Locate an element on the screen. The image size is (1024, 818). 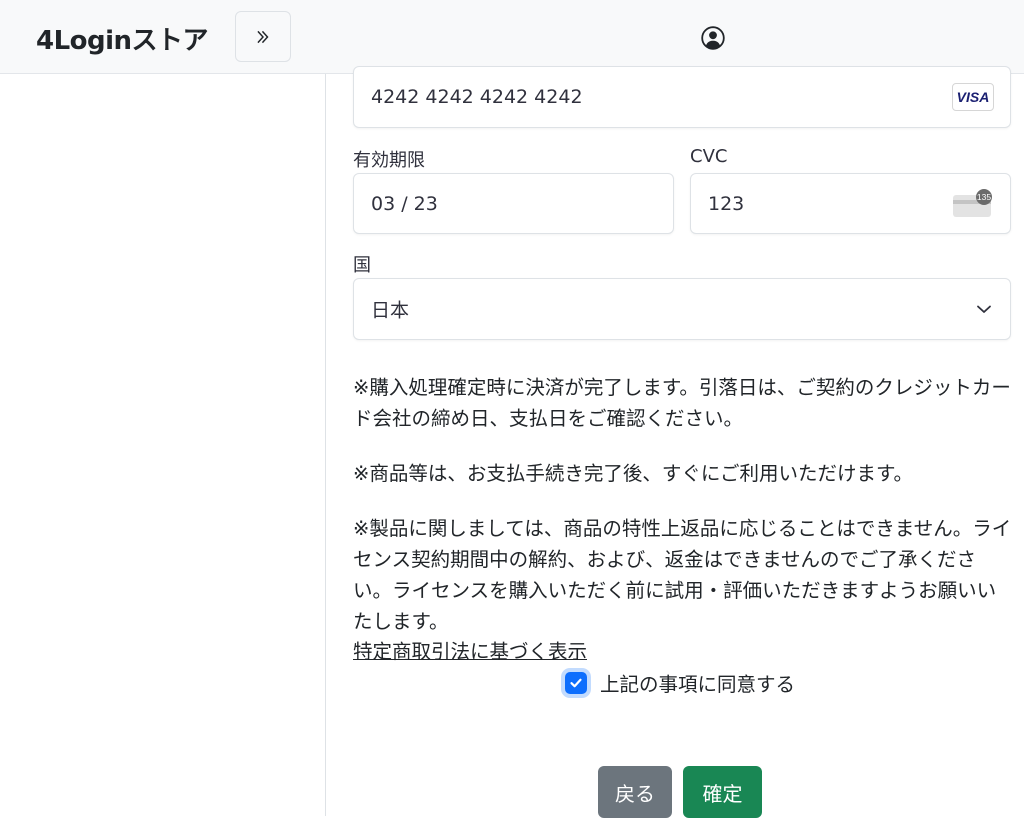
user-circle-icon is located at coordinates (713, 38).